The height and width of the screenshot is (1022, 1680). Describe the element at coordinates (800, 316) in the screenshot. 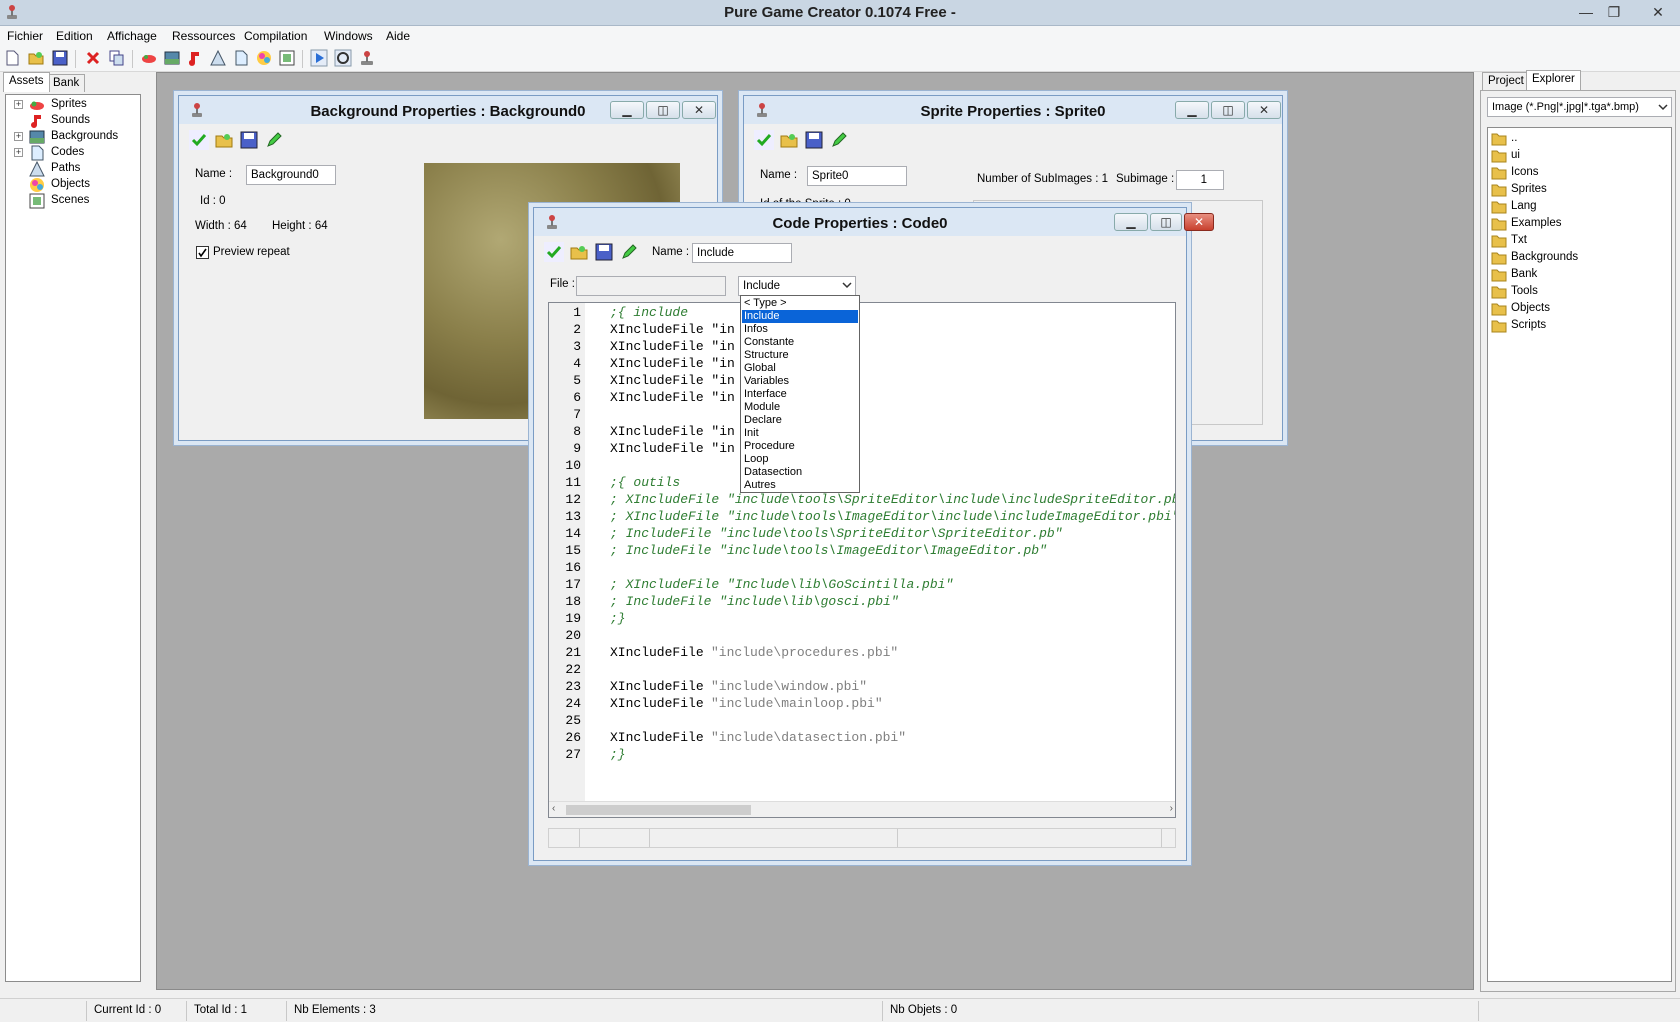

I see `dropdown-option: Include` at that location.